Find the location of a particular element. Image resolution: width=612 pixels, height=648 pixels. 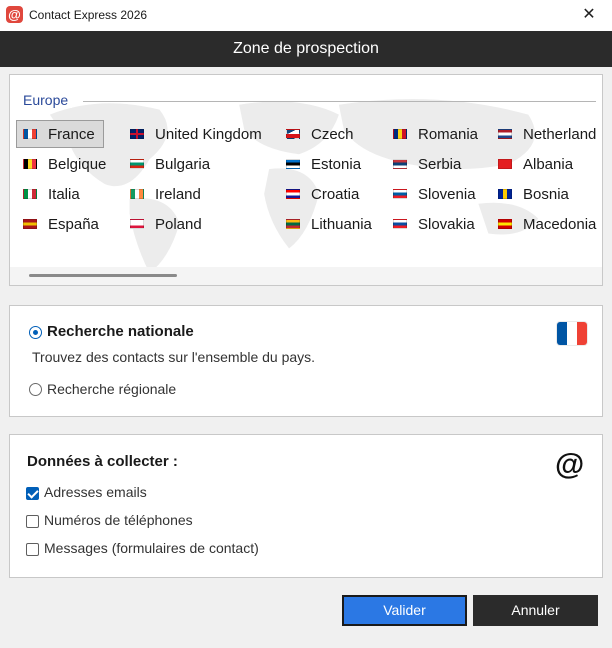

national-search-radio is located at coordinates (35, 332).